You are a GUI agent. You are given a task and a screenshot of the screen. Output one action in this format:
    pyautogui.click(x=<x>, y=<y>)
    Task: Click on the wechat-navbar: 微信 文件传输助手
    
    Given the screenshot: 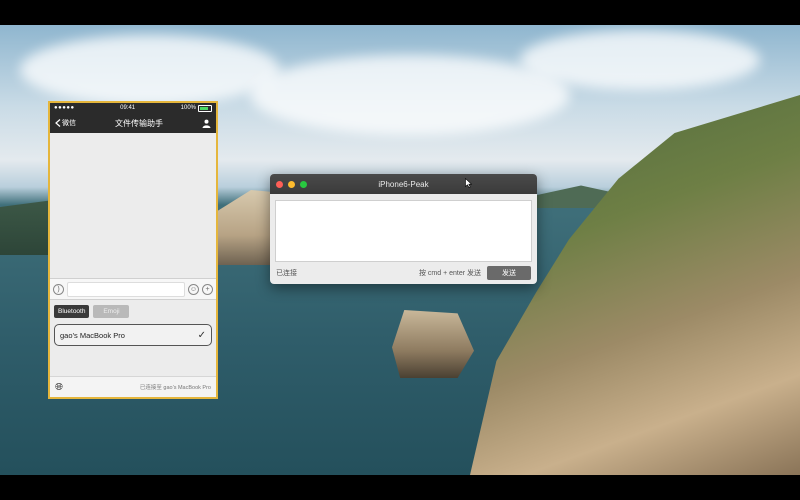 What is the action you would take?
    pyautogui.click(x=133, y=123)
    